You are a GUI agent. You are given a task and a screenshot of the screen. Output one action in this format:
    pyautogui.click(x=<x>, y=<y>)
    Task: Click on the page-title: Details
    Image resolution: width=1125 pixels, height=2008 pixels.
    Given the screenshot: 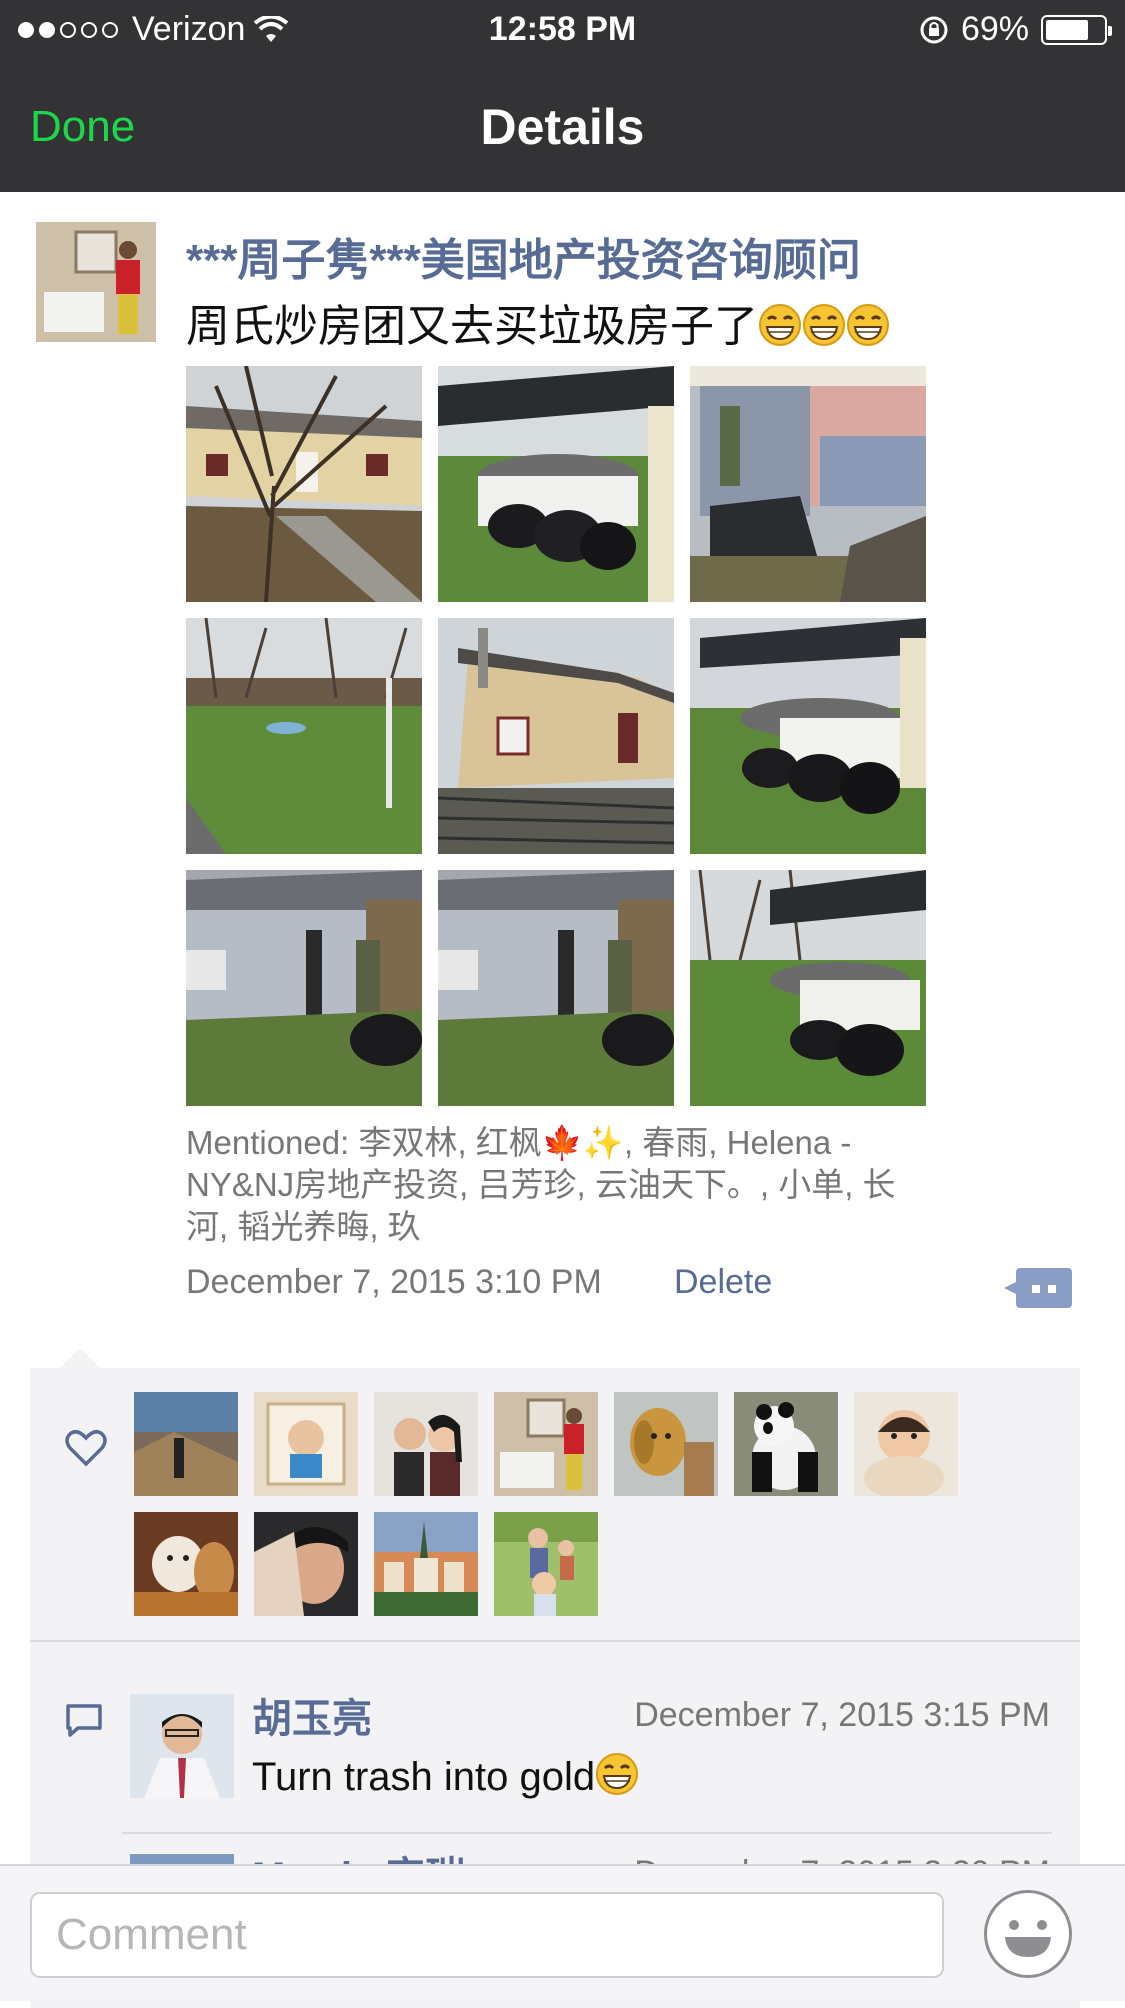 What is the action you would take?
    pyautogui.click(x=562, y=127)
    